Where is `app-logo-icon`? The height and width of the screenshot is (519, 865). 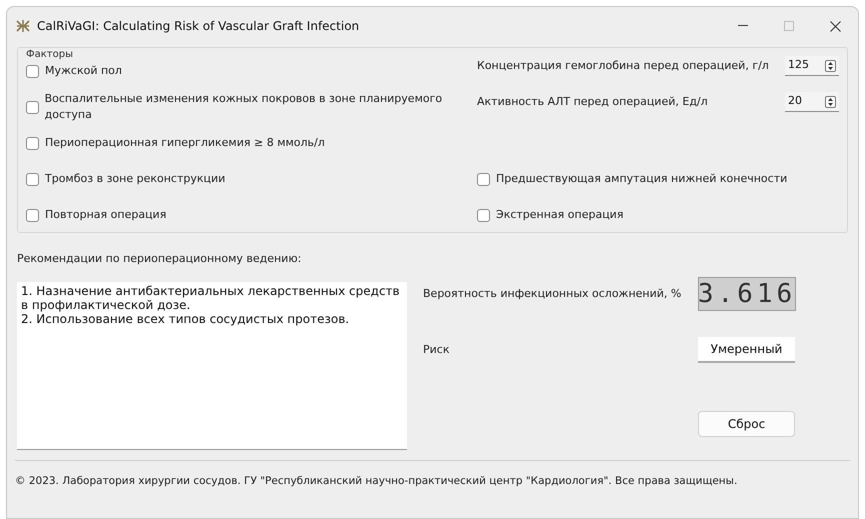 app-logo-icon is located at coordinates (23, 26).